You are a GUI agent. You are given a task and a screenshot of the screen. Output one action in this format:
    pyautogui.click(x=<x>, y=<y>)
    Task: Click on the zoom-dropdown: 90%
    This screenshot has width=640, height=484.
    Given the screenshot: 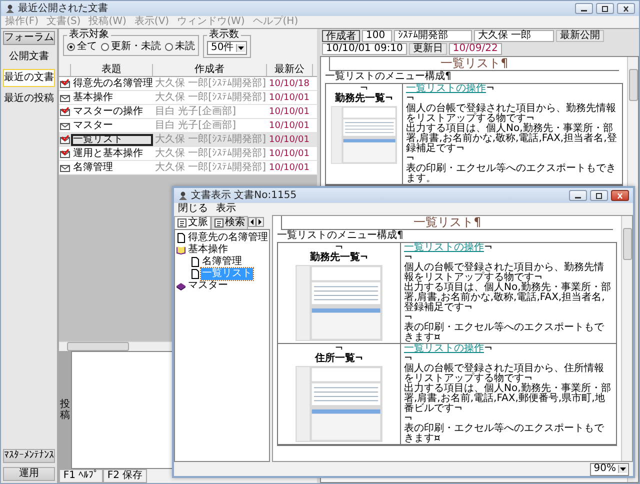 What is the action you would take?
    pyautogui.click(x=609, y=469)
    